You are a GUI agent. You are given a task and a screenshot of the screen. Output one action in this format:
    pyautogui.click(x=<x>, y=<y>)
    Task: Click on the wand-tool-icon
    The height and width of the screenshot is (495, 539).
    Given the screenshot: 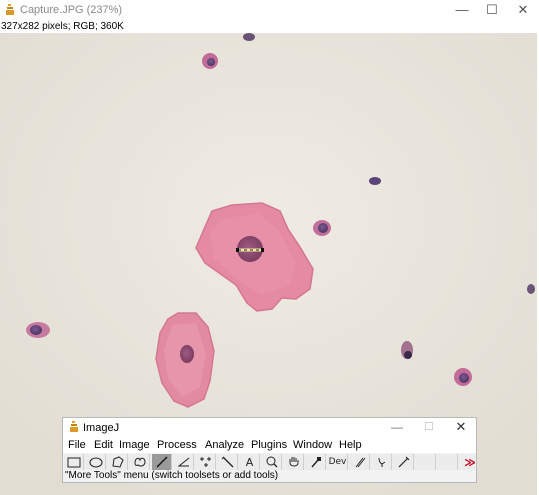 What is the action you would take?
    pyautogui.click(x=227, y=462)
    